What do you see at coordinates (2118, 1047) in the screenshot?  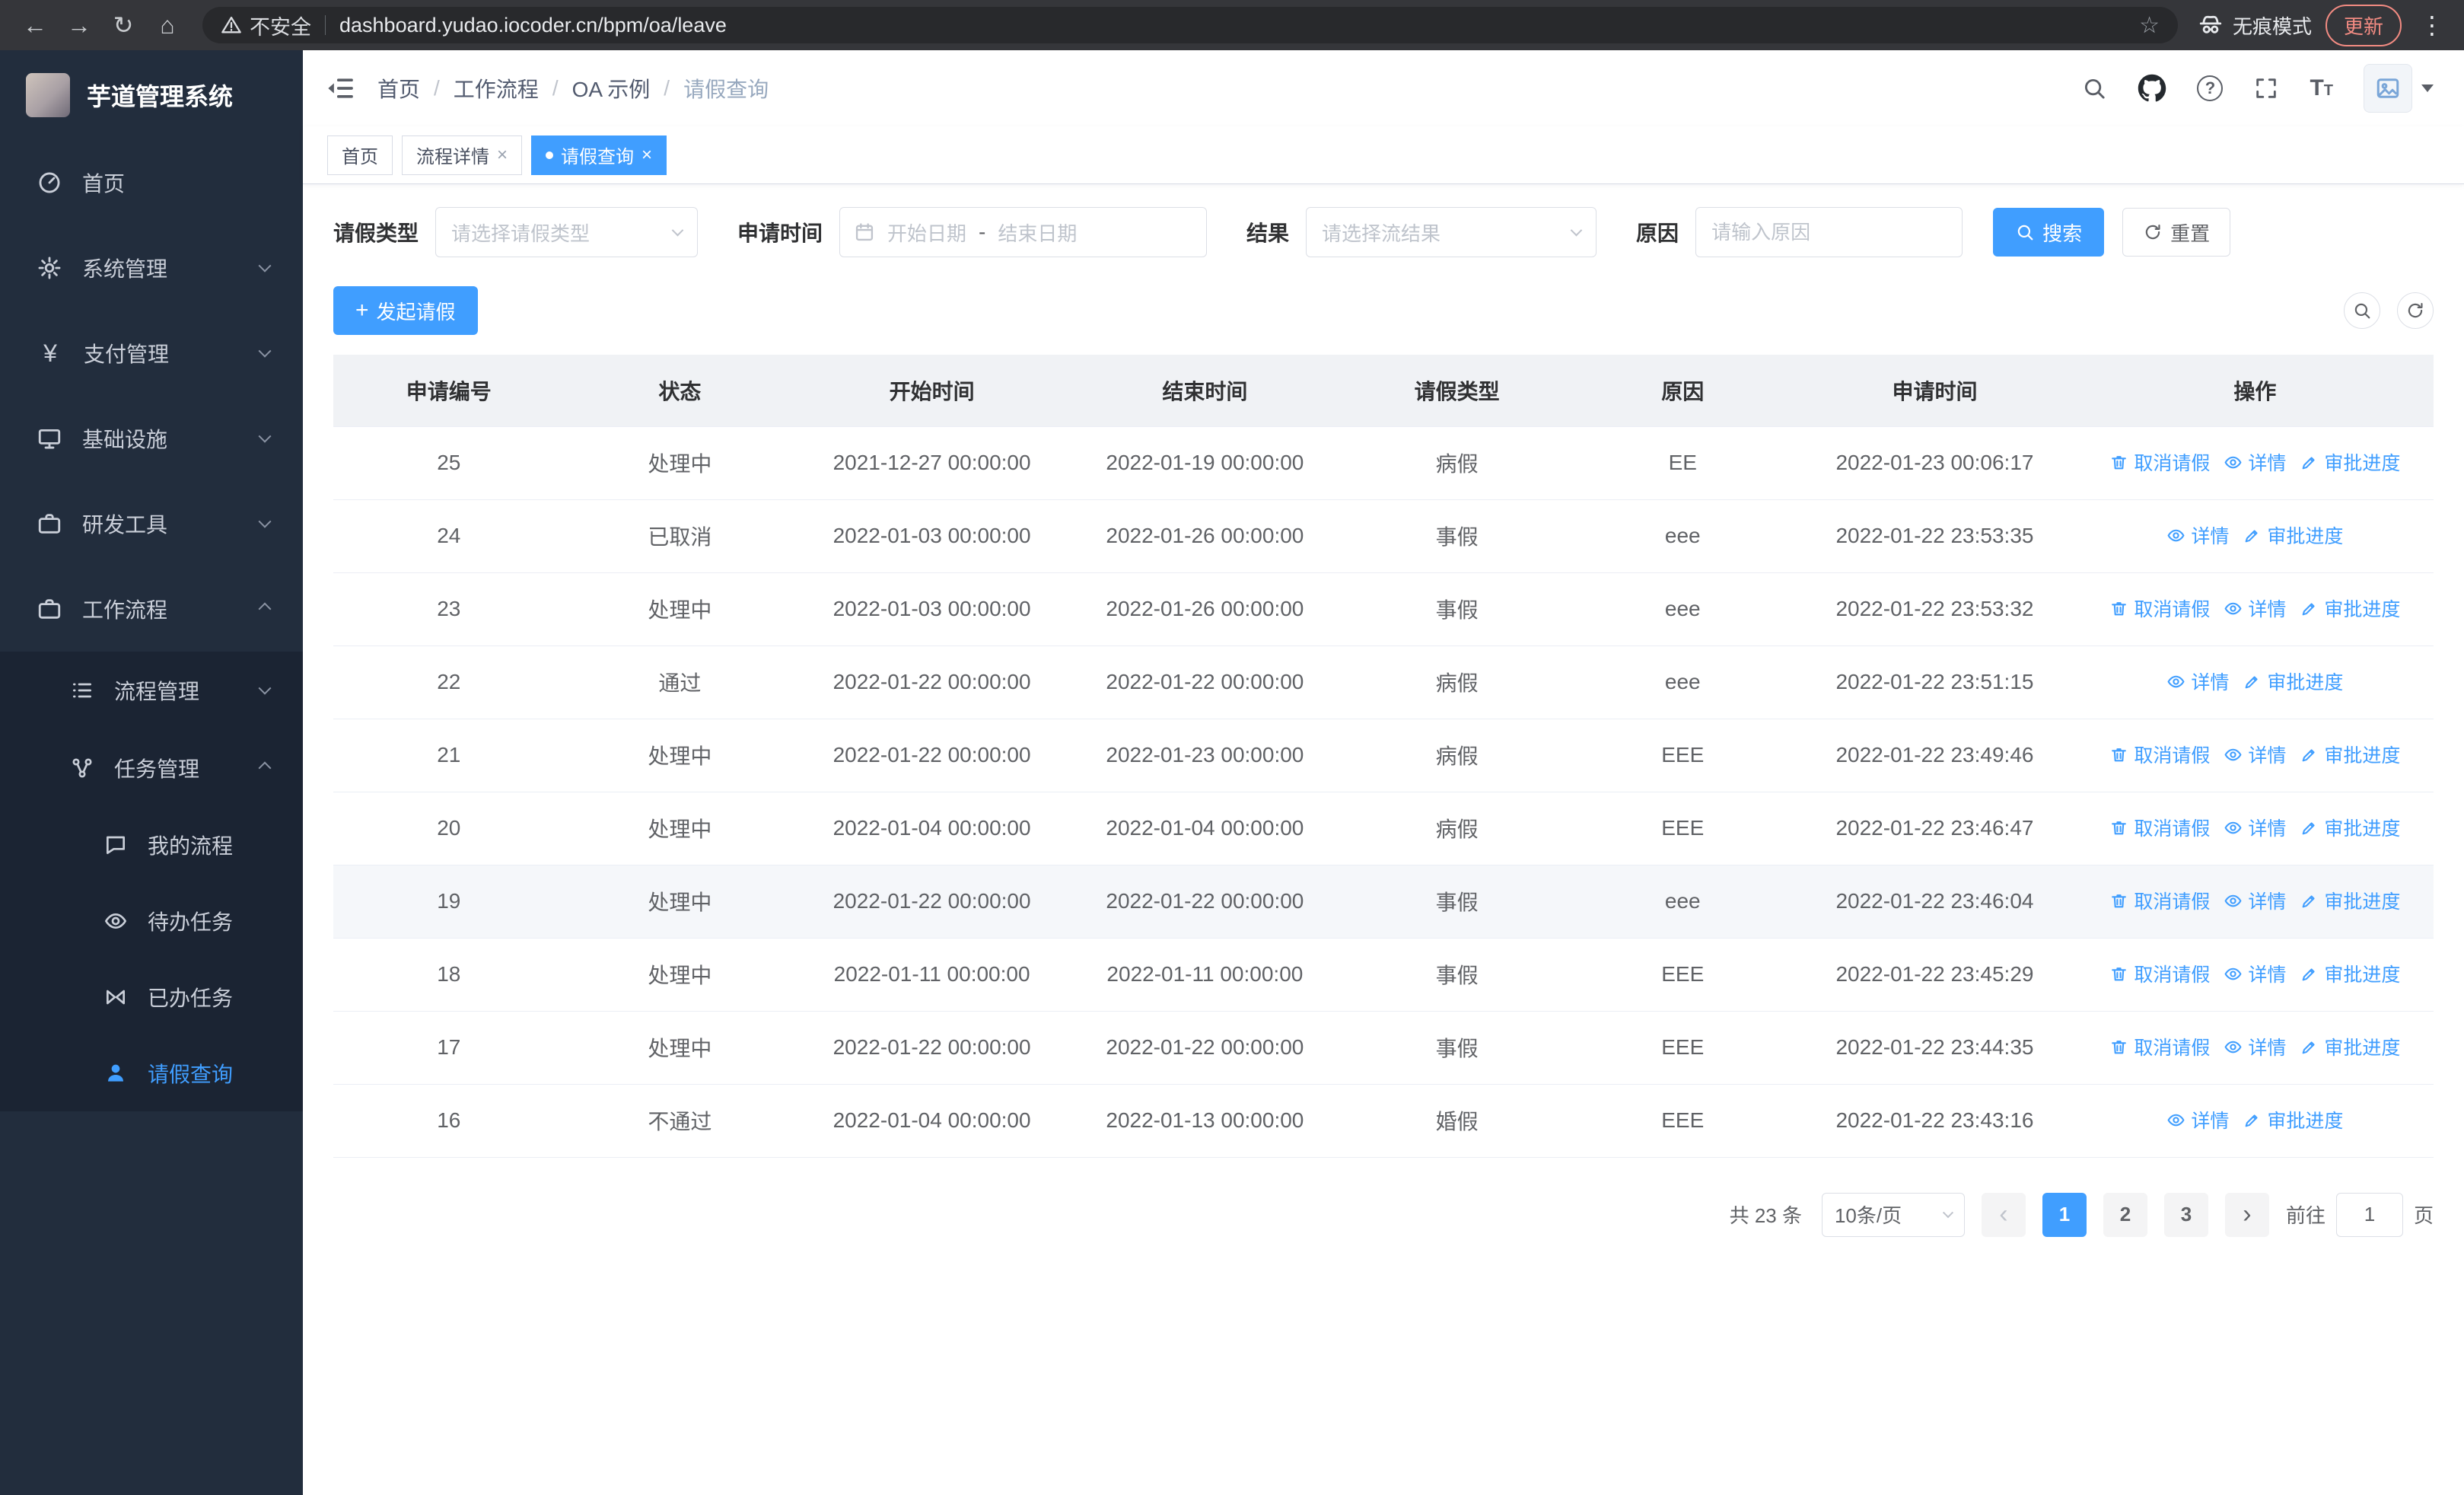 I see `trash-icon` at bounding box center [2118, 1047].